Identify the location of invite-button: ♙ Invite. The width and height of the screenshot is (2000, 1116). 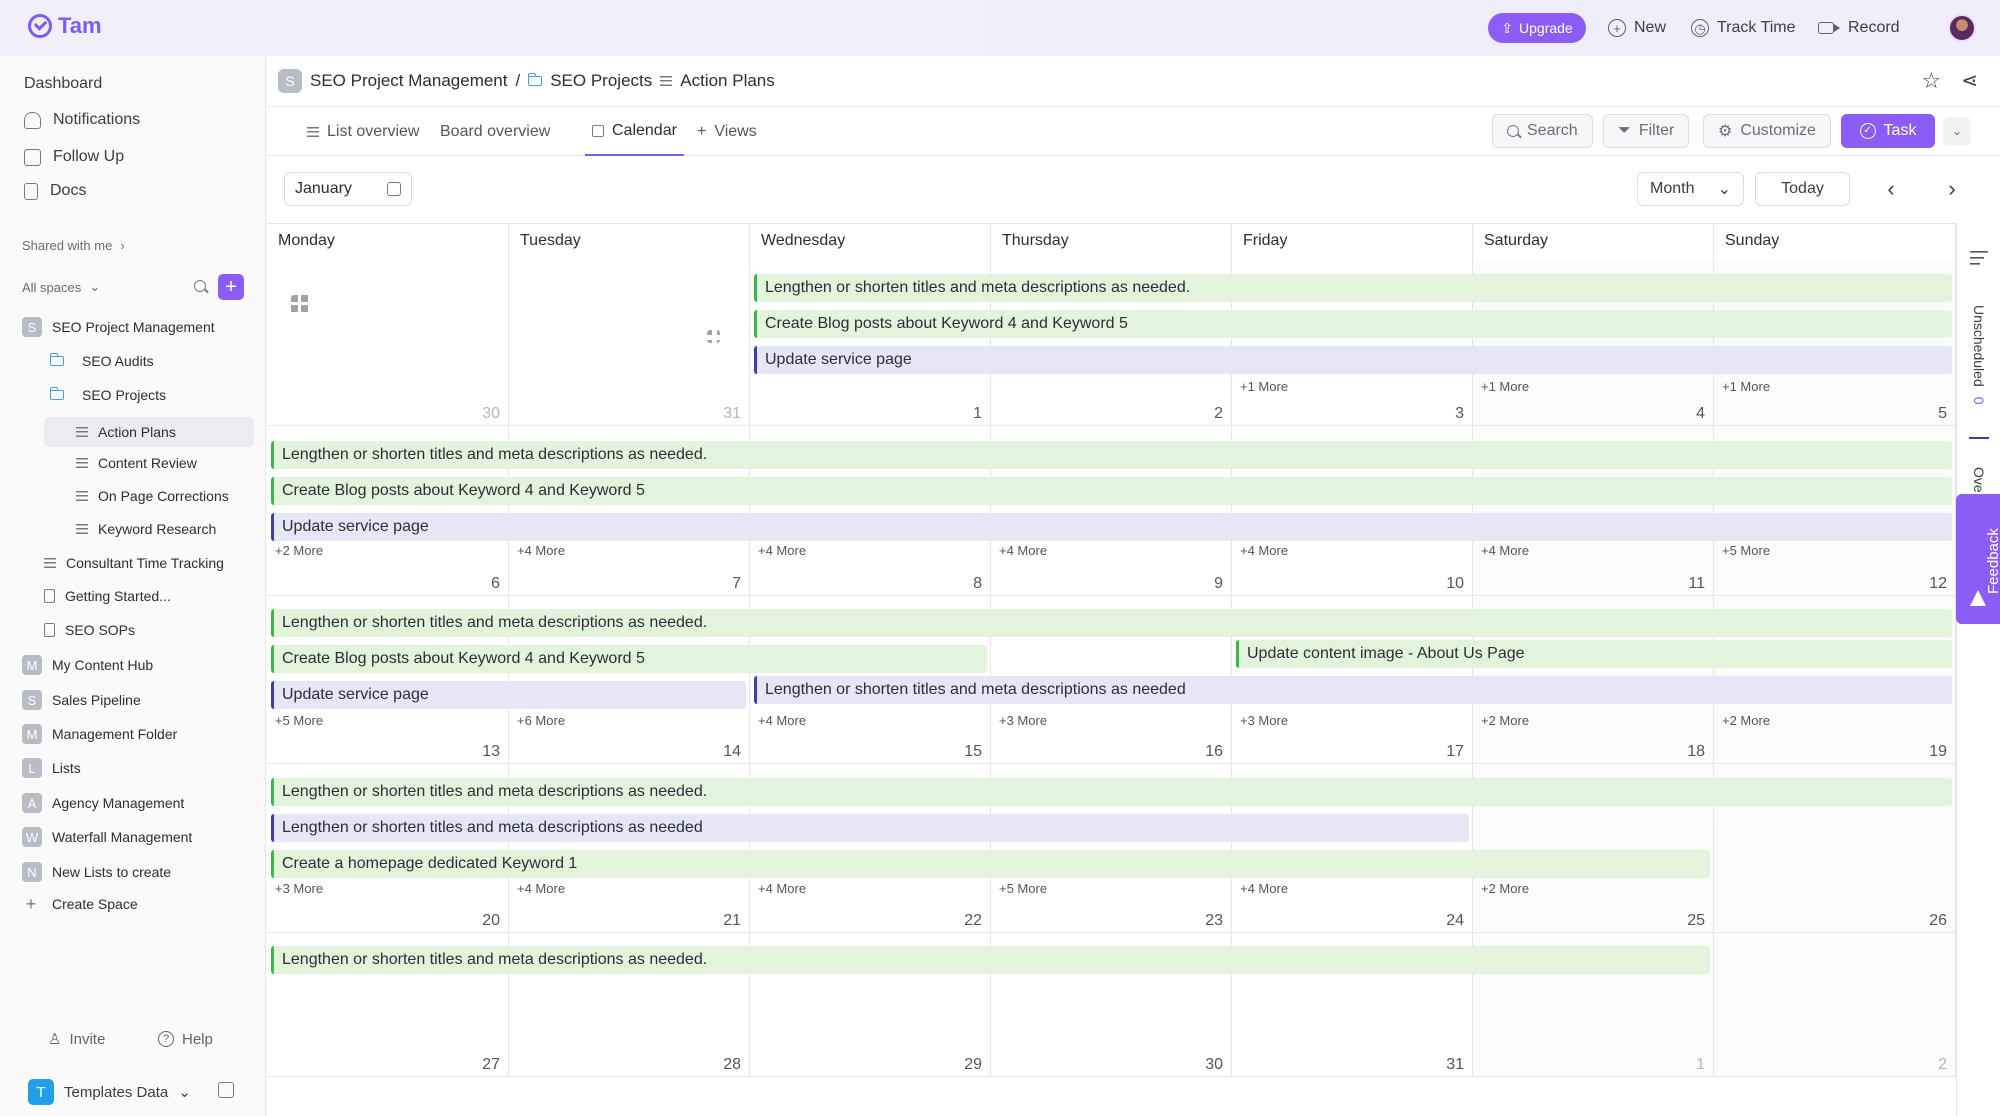
(76, 1039).